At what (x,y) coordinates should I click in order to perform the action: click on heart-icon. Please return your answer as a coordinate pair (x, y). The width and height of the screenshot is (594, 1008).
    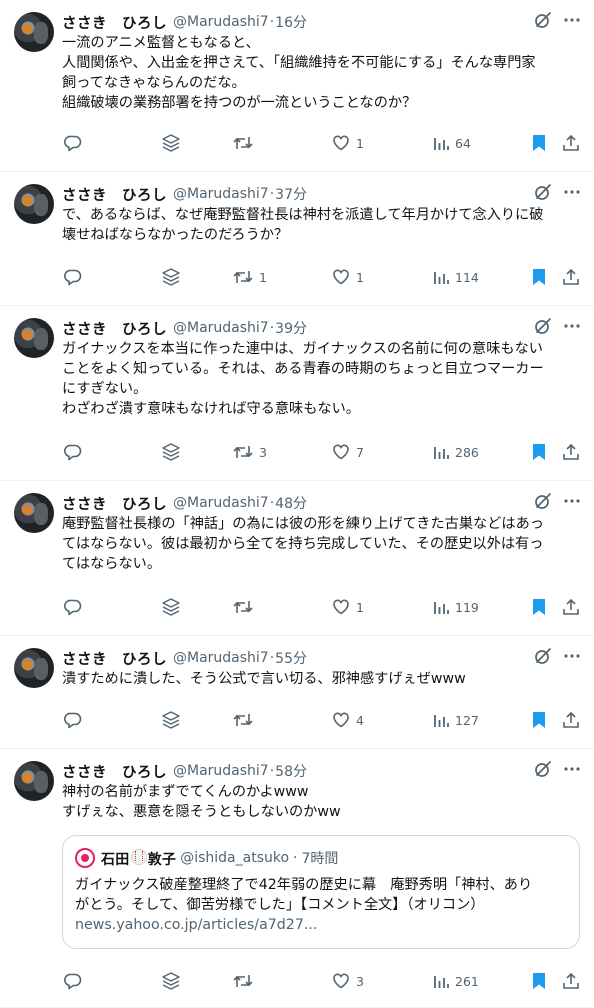
    Looking at the image, I should click on (341, 452).